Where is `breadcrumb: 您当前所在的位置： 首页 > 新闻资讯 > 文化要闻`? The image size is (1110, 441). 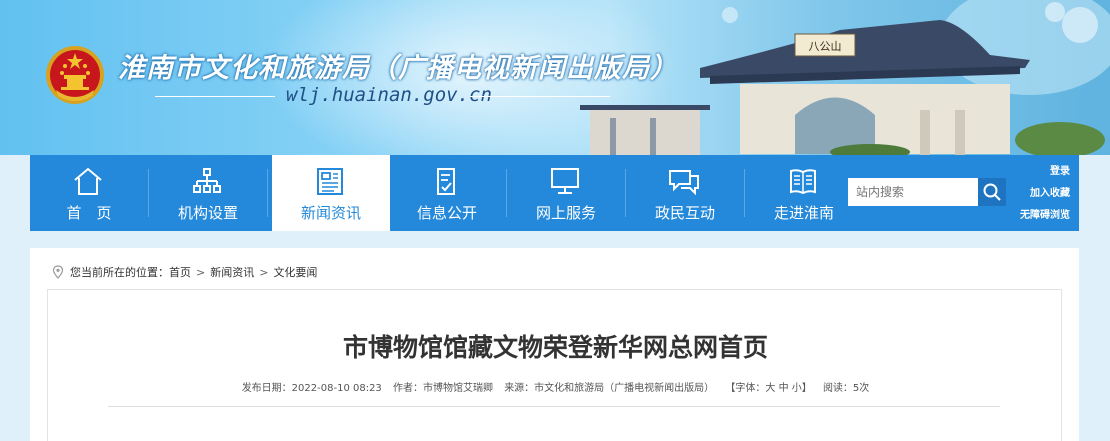
breadcrumb: 您当前所在的位置： 首页 > 新闻资讯 > 文化要闻 is located at coordinates (184, 272).